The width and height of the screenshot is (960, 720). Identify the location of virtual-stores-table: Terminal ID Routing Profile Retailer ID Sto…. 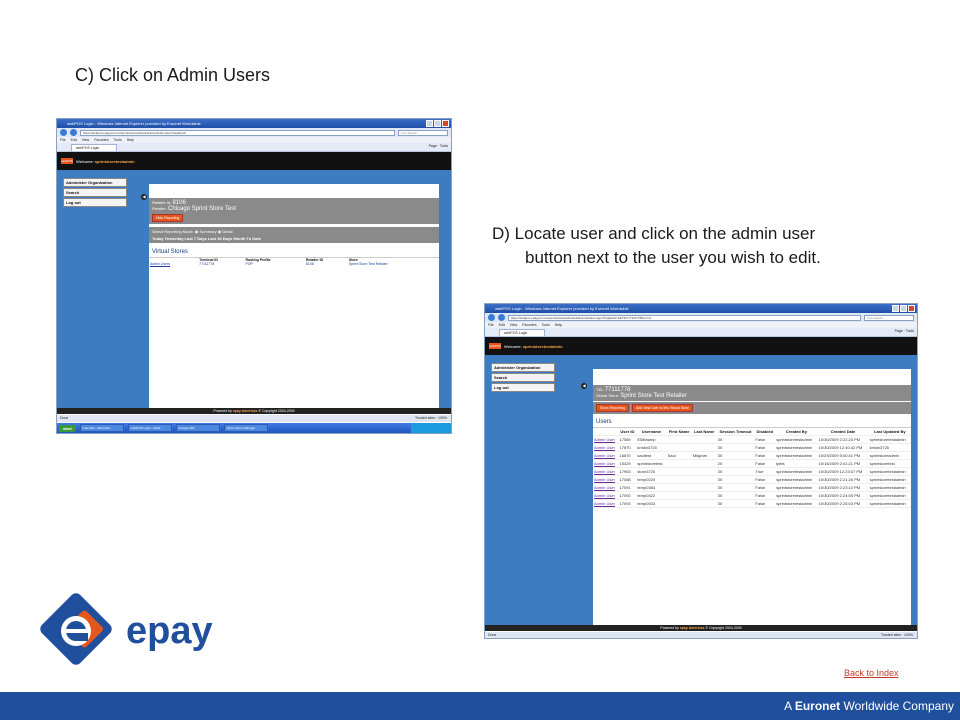
(294, 262).